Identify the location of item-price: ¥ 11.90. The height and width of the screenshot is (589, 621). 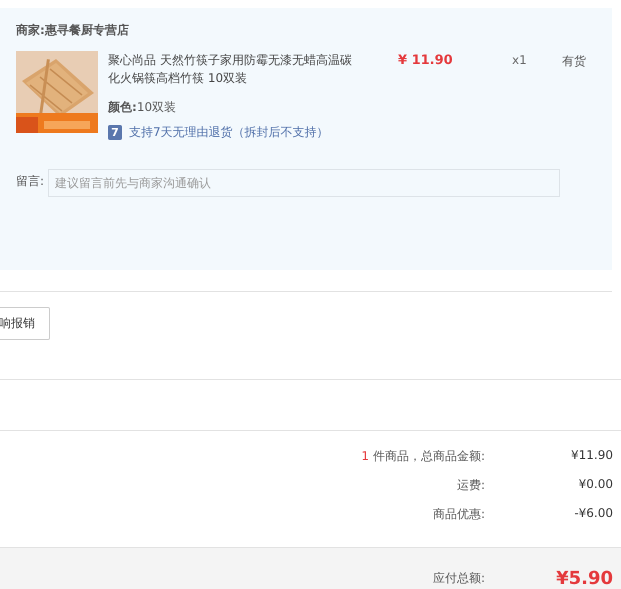
(426, 61).